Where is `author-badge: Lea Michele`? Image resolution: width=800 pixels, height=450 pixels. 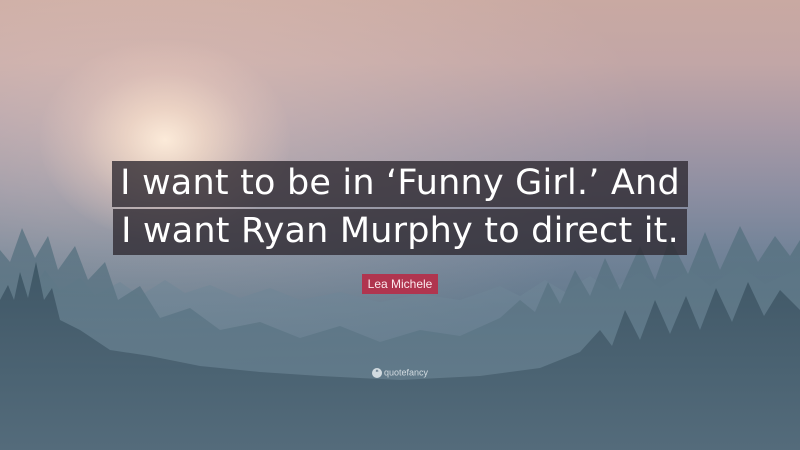 author-badge: Lea Michele is located at coordinates (400, 284).